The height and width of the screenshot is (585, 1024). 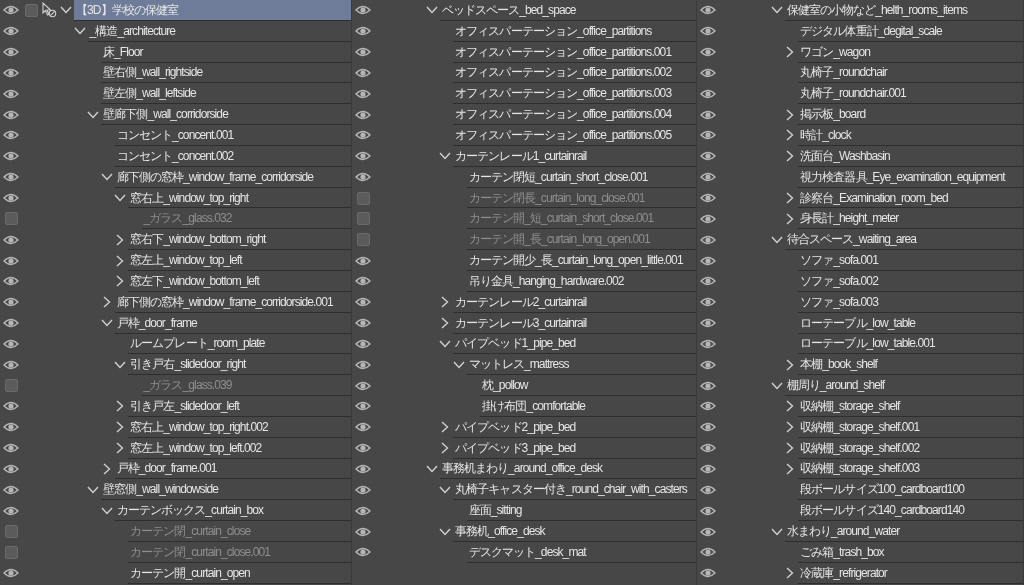 What do you see at coordinates (910, 94) in the screenshot?
I see `layer-name: 丸椅子_roundchair.001` at bounding box center [910, 94].